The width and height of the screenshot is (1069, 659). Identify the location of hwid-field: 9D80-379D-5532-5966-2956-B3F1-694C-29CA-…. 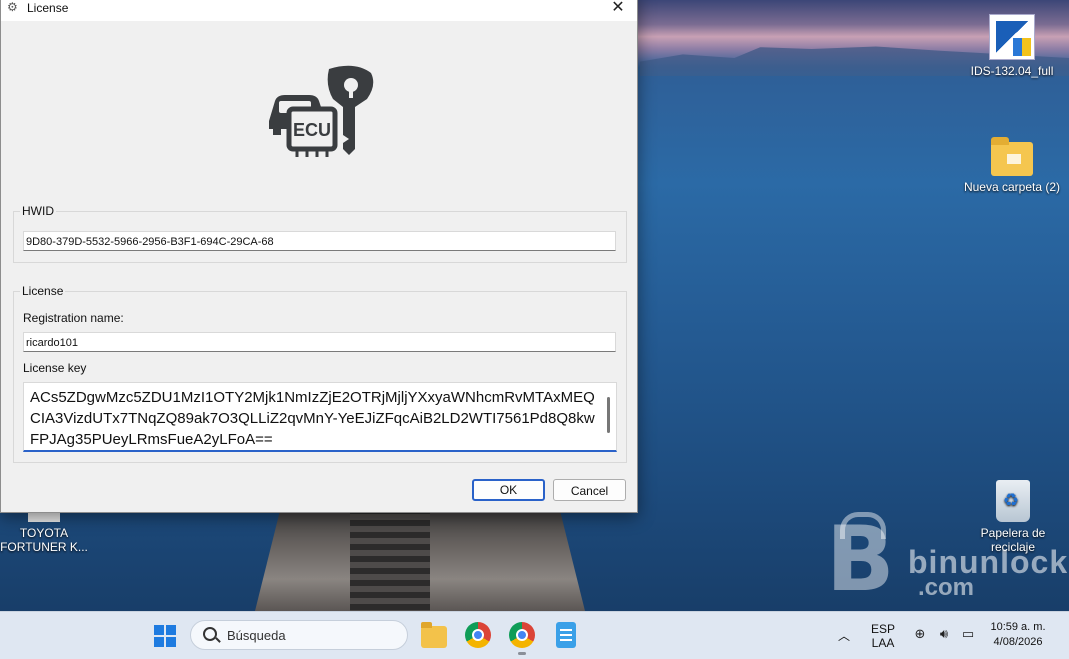
(319, 241).